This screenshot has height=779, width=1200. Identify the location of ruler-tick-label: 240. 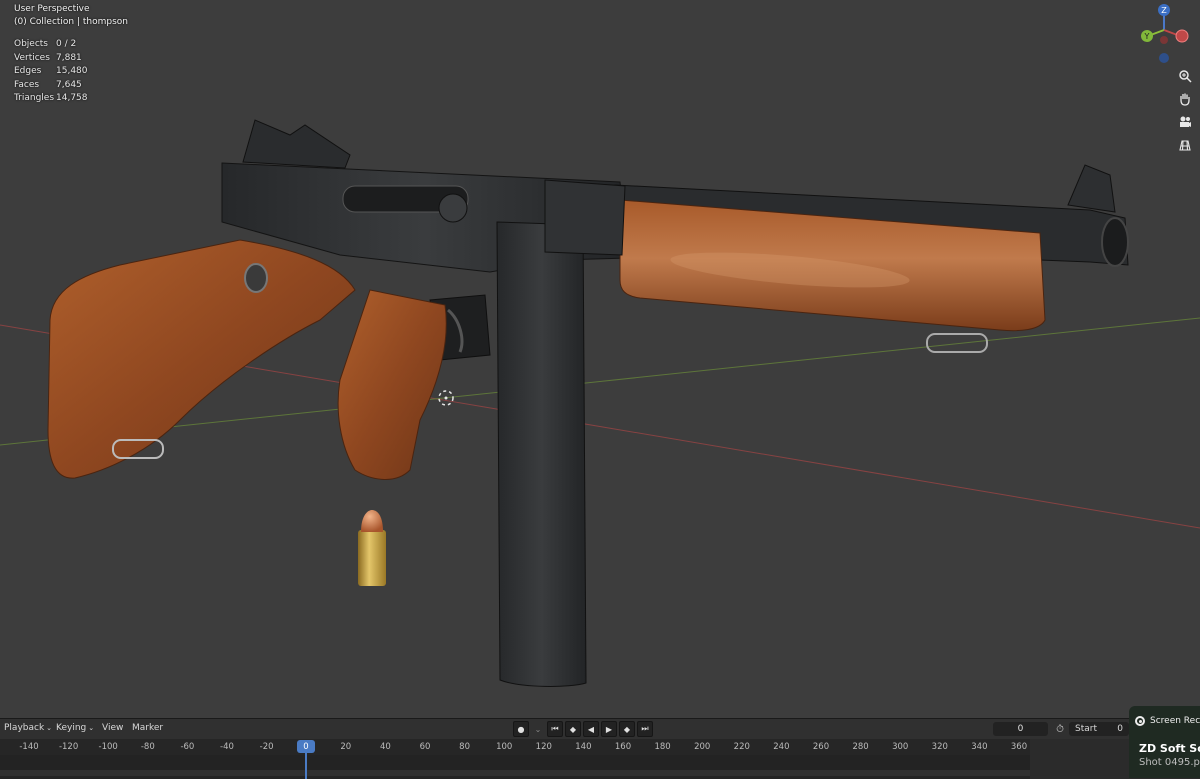
(781, 747).